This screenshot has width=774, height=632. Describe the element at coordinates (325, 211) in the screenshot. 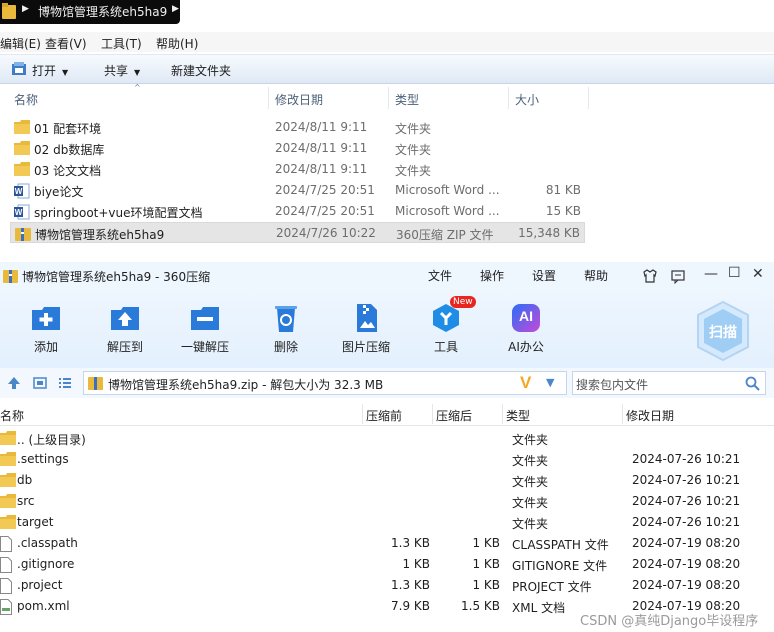

I see `file-date: 2024/7/25 20:51` at that location.